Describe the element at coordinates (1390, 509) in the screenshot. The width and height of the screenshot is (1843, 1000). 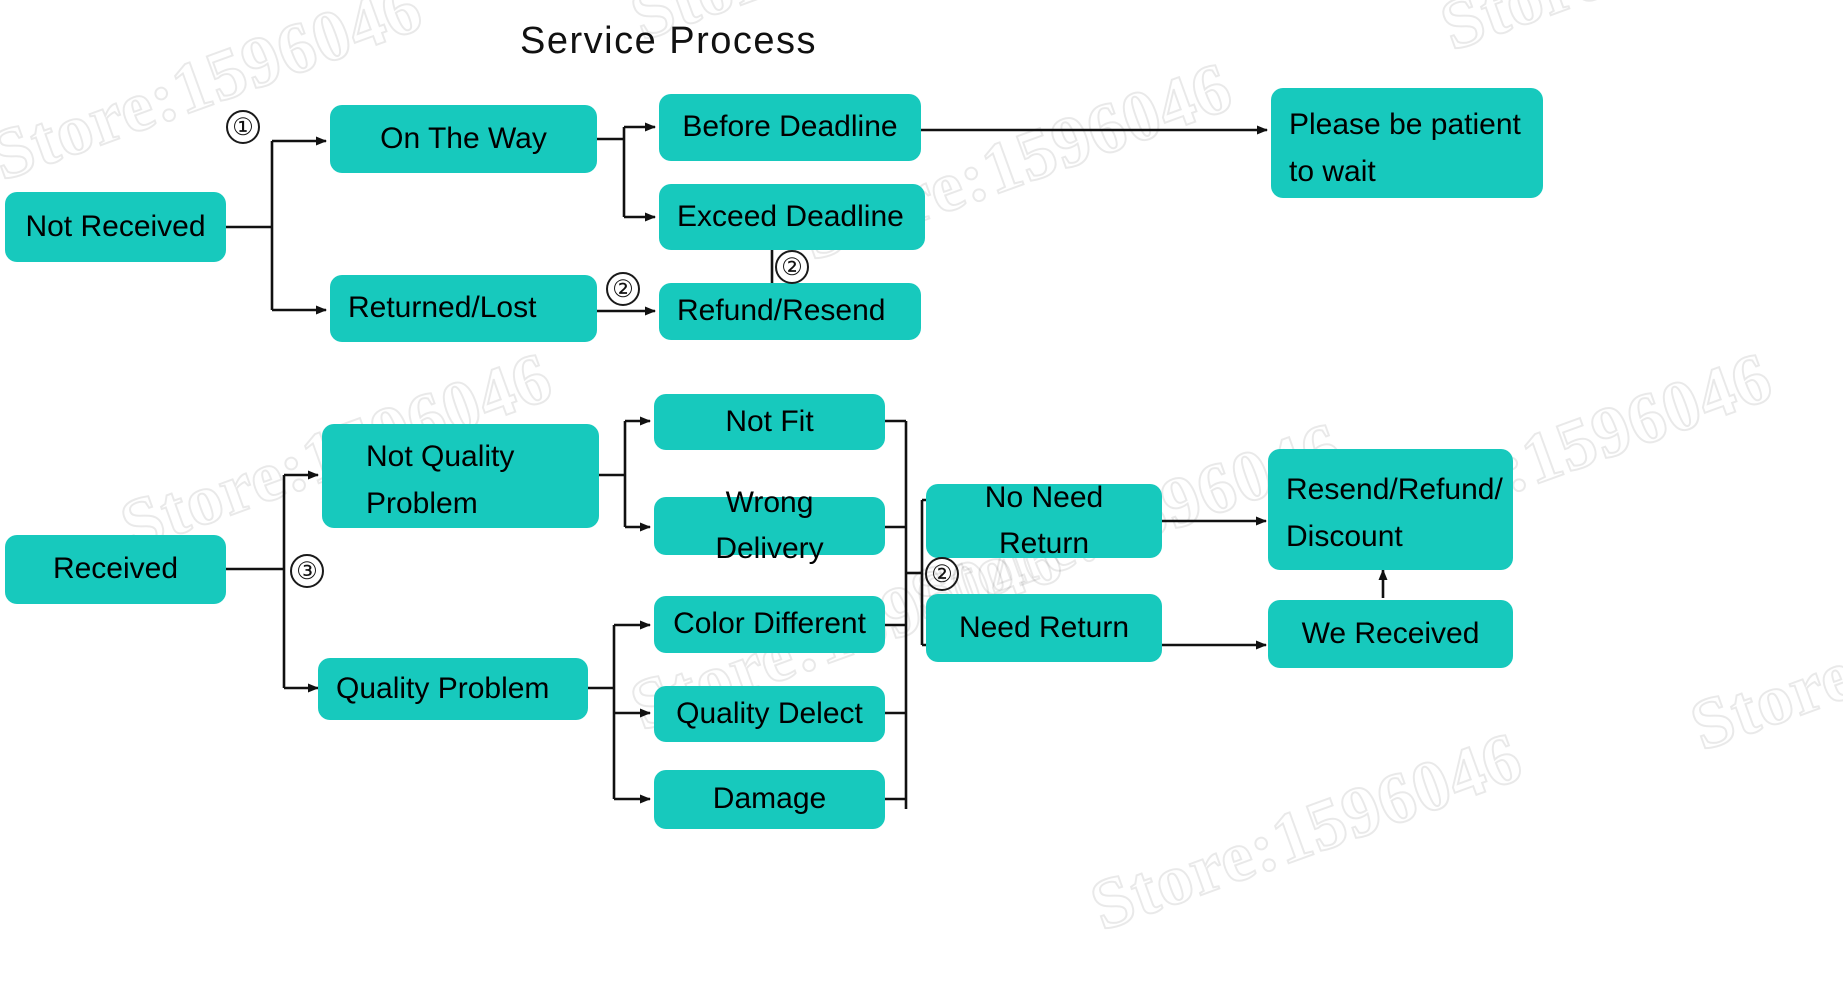
I see `node-resend-refund-discount: Resend/Refund/ Discount` at that location.